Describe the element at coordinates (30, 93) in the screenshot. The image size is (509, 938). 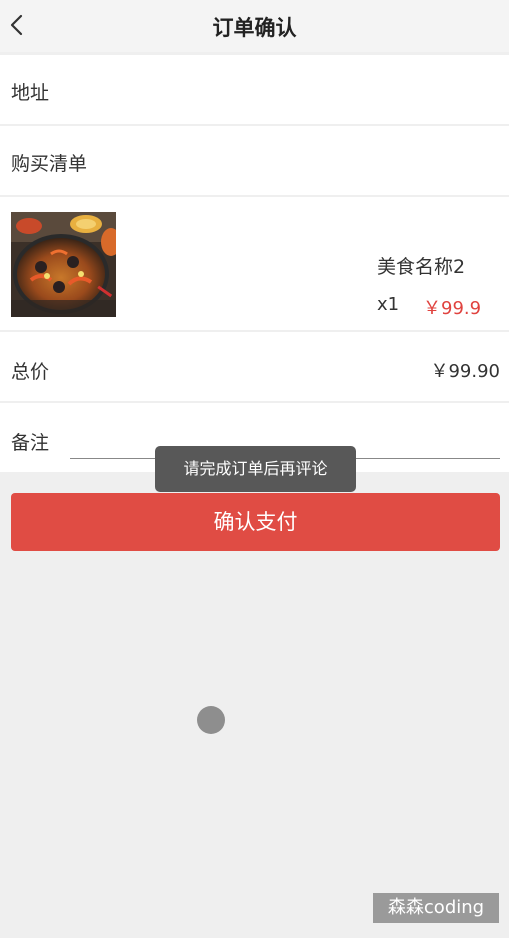
I see `address-label: 地址` at that location.